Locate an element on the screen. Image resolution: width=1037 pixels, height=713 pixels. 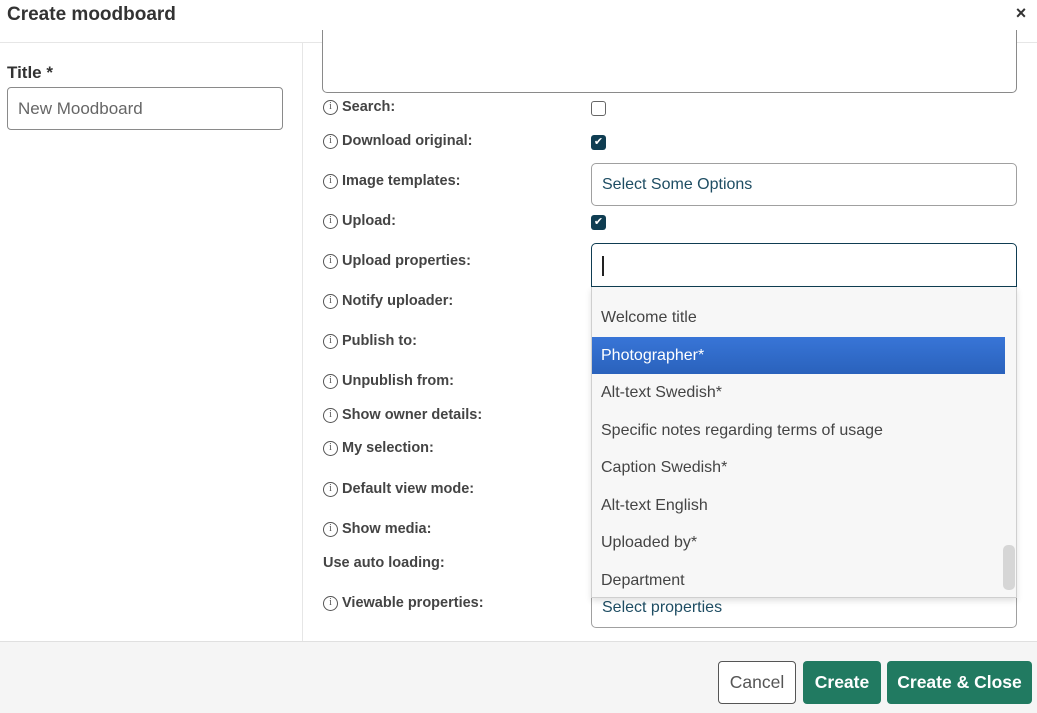
label-text: Download original: is located at coordinates (407, 141).